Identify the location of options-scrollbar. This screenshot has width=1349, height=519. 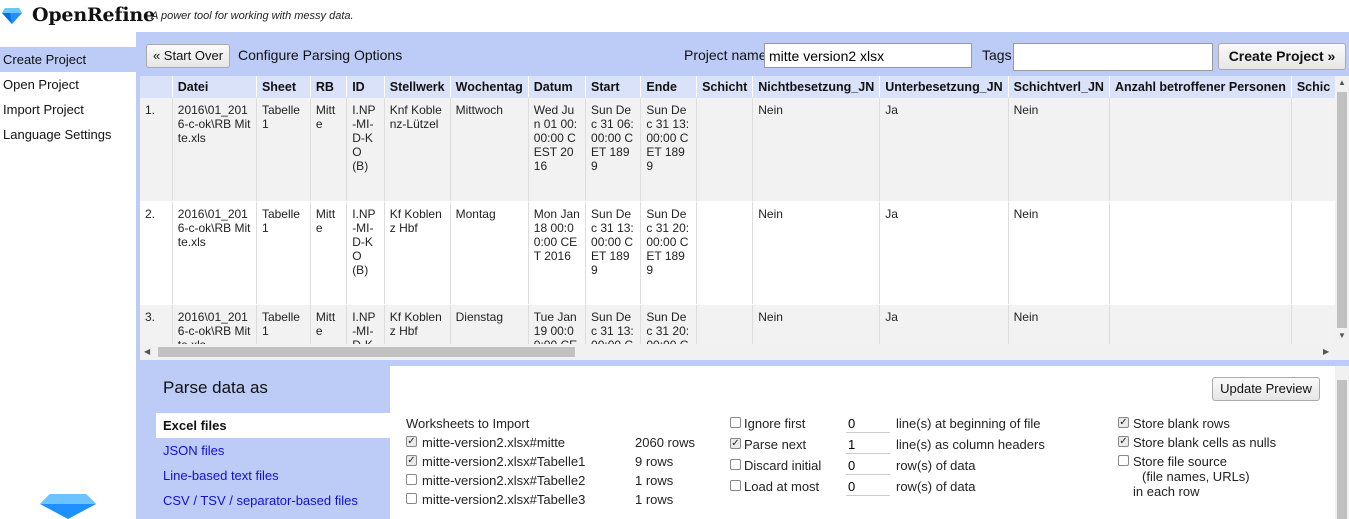
(1342, 442).